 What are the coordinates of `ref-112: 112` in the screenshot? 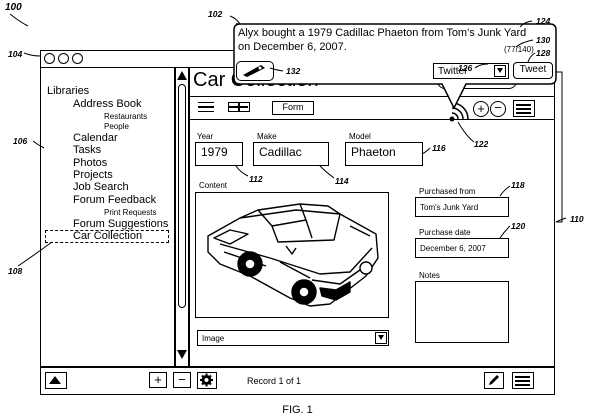 It's located at (256, 179).